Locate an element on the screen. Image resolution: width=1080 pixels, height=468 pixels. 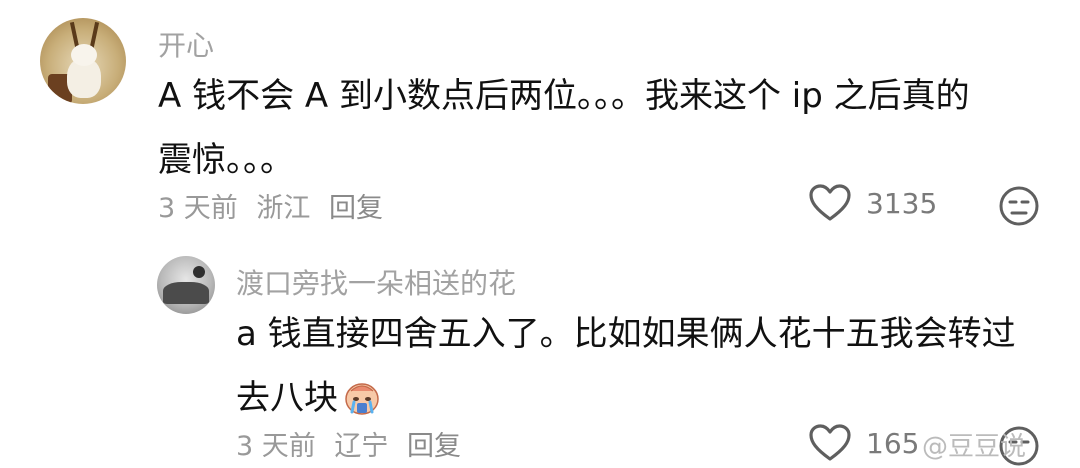
reply-button: 回复 is located at coordinates (356, 208).